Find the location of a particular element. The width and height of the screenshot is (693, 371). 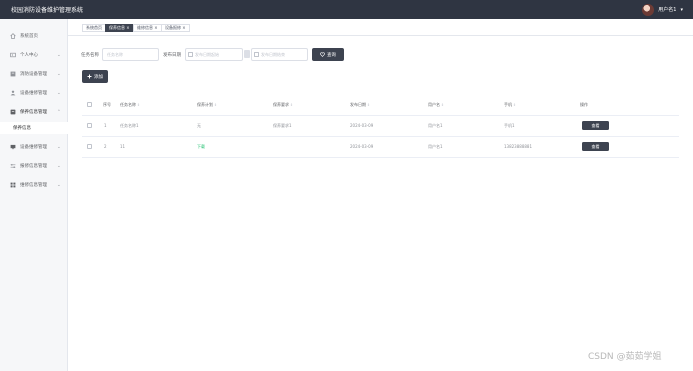

sidebar-item-repair-mgmt: 设备维修管理 ⌄ is located at coordinates (34, 93).